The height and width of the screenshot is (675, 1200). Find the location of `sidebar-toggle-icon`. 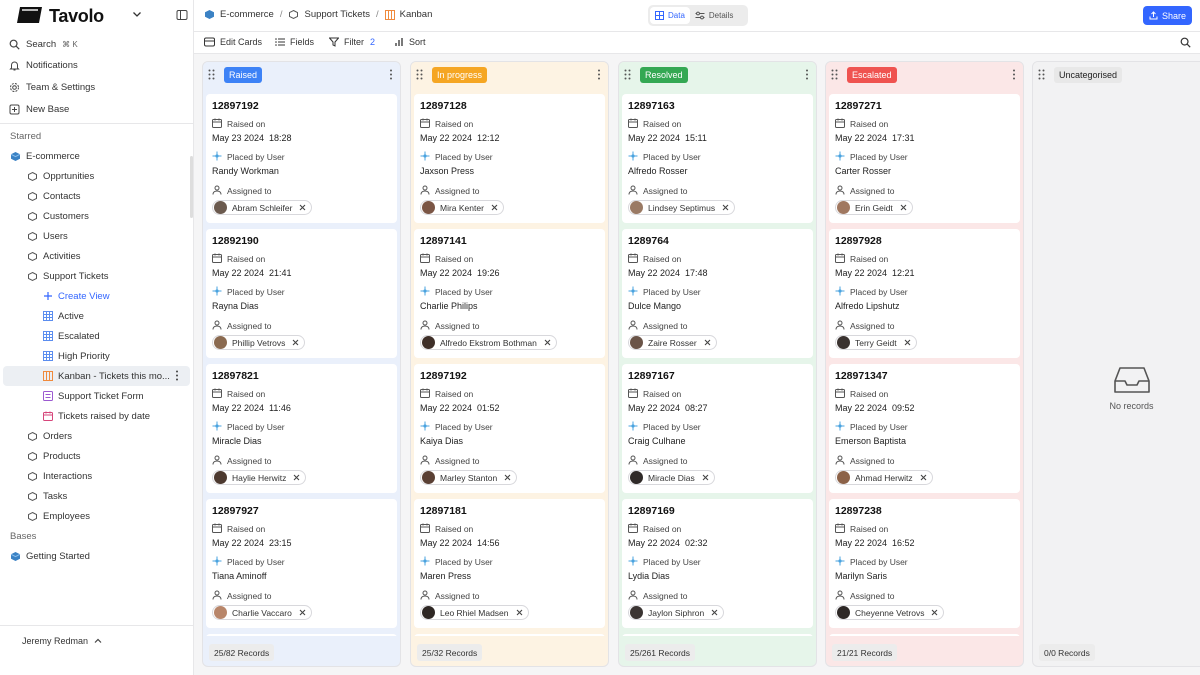

sidebar-toggle-icon is located at coordinates (182, 16).